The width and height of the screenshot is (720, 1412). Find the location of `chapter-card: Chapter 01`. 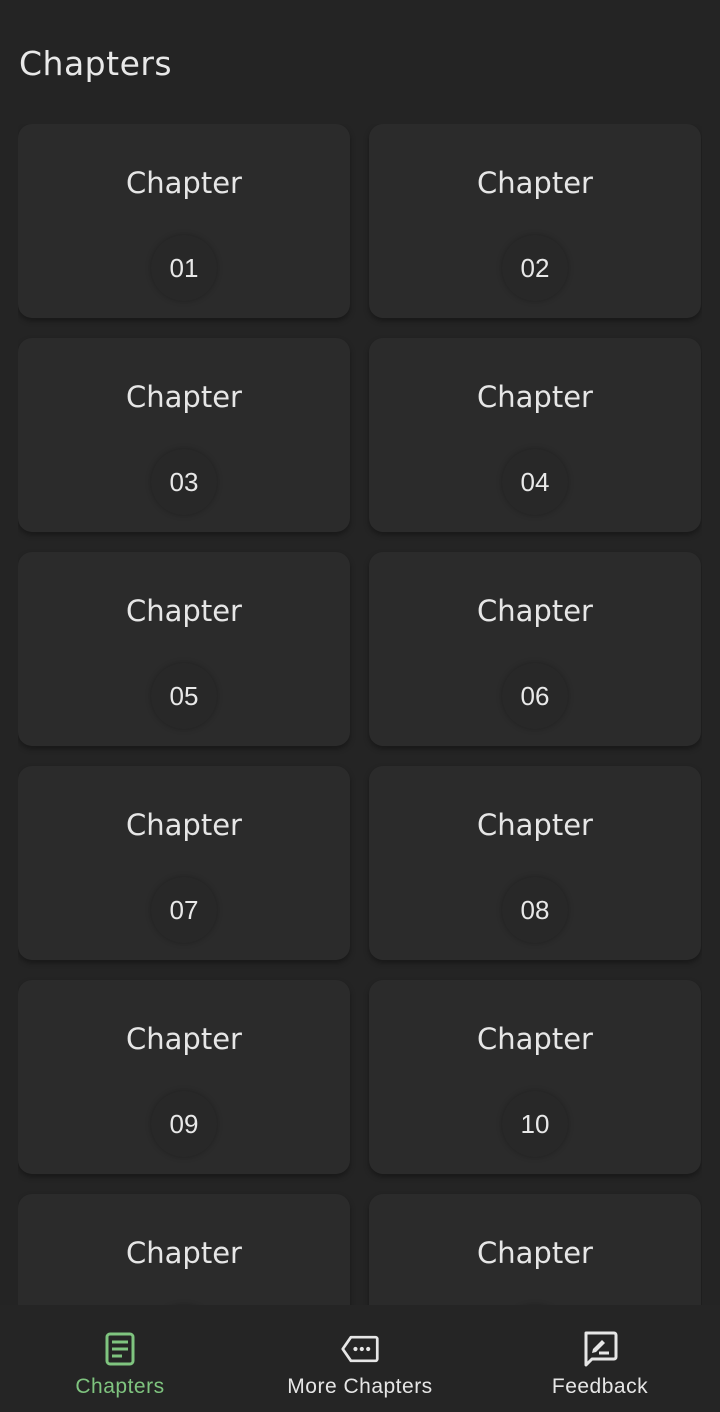

chapter-card: Chapter 01 is located at coordinates (184, 221).